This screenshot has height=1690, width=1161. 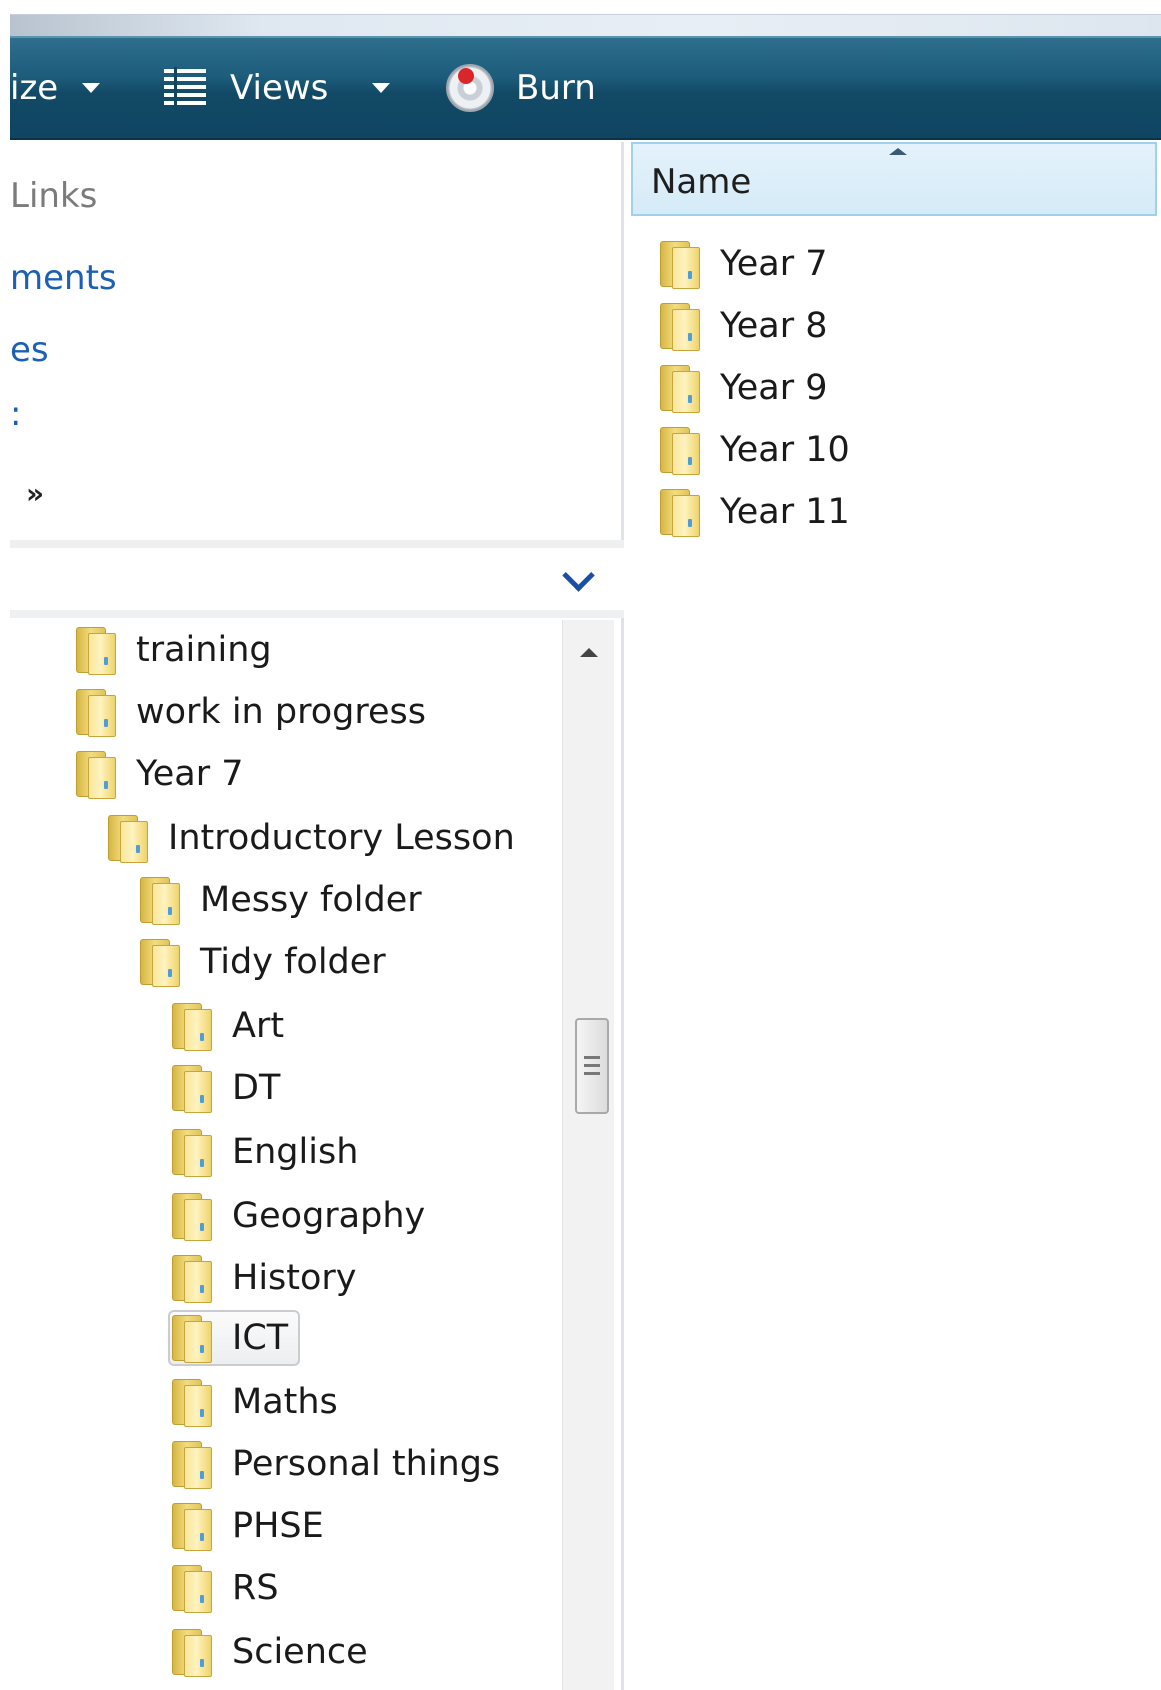 I want to click on organize-button: ize, so click(x=55, y=88).